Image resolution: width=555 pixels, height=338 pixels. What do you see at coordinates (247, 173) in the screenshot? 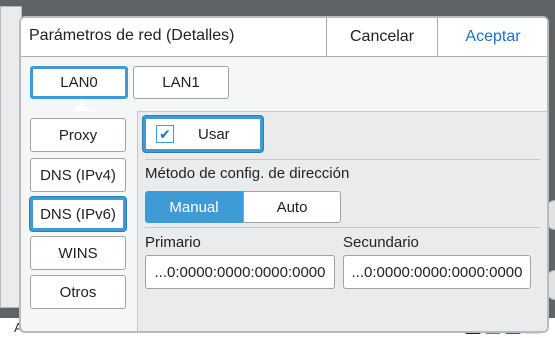
I see `method-label: Método de config. de dirección` at bounding box center [247, 173].